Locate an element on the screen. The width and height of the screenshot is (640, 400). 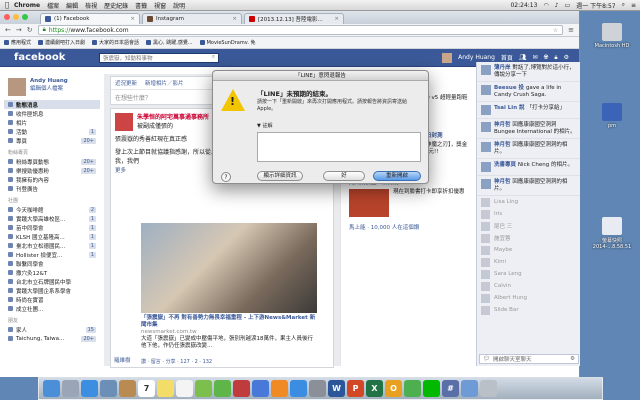
comments-disclosure: ▼ 註解 is located at coordinates (264, 125).